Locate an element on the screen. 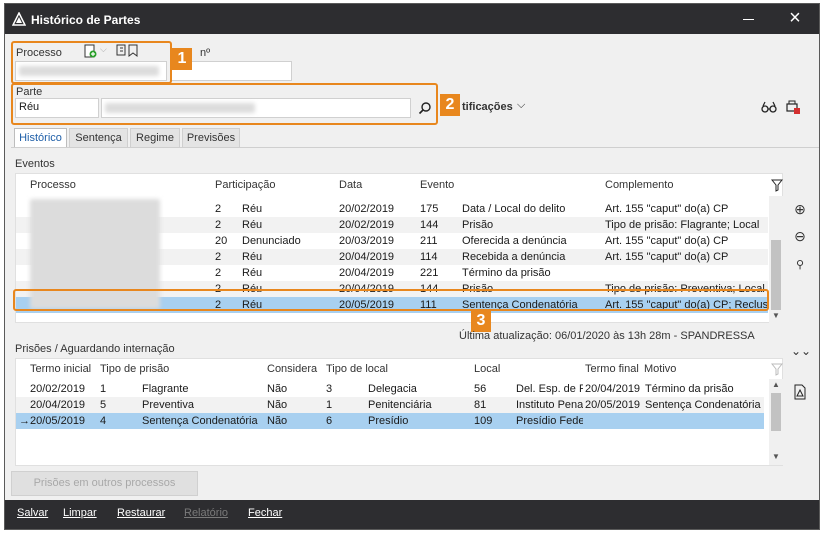 The width and height of the screenshot is (826, 535). col-participacao: Participação is located at coordinates (245, 185).